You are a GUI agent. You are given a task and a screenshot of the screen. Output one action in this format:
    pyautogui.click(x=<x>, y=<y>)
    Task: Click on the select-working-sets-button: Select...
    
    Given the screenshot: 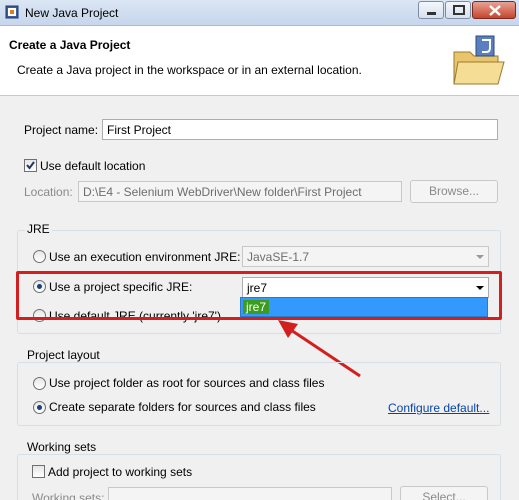 What is the action you would take?
    pyautogui.click(x=444, y=493)
    